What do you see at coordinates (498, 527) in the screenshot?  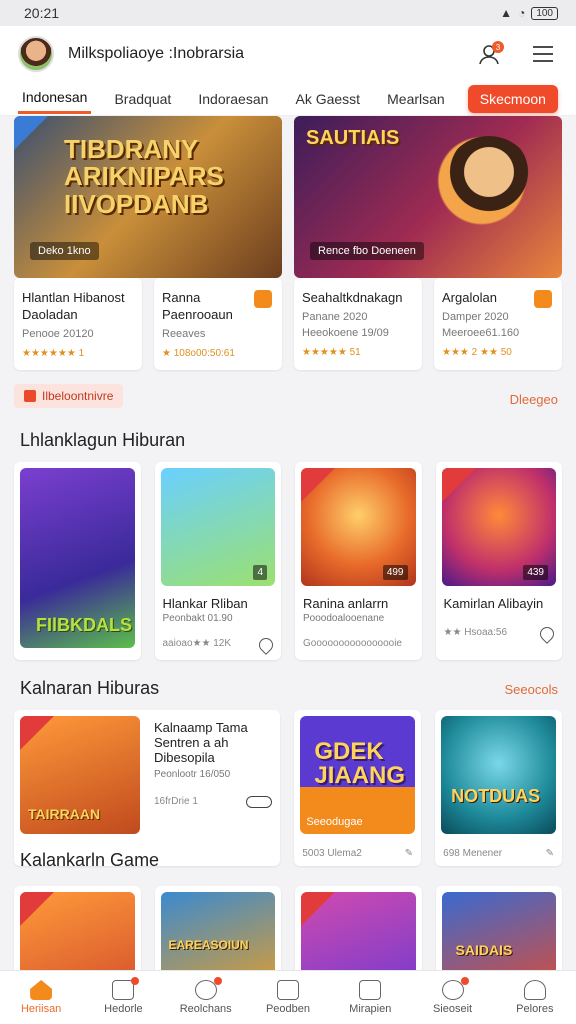 I see `game-thumbnail: 439` at bounding box center [498, 527].